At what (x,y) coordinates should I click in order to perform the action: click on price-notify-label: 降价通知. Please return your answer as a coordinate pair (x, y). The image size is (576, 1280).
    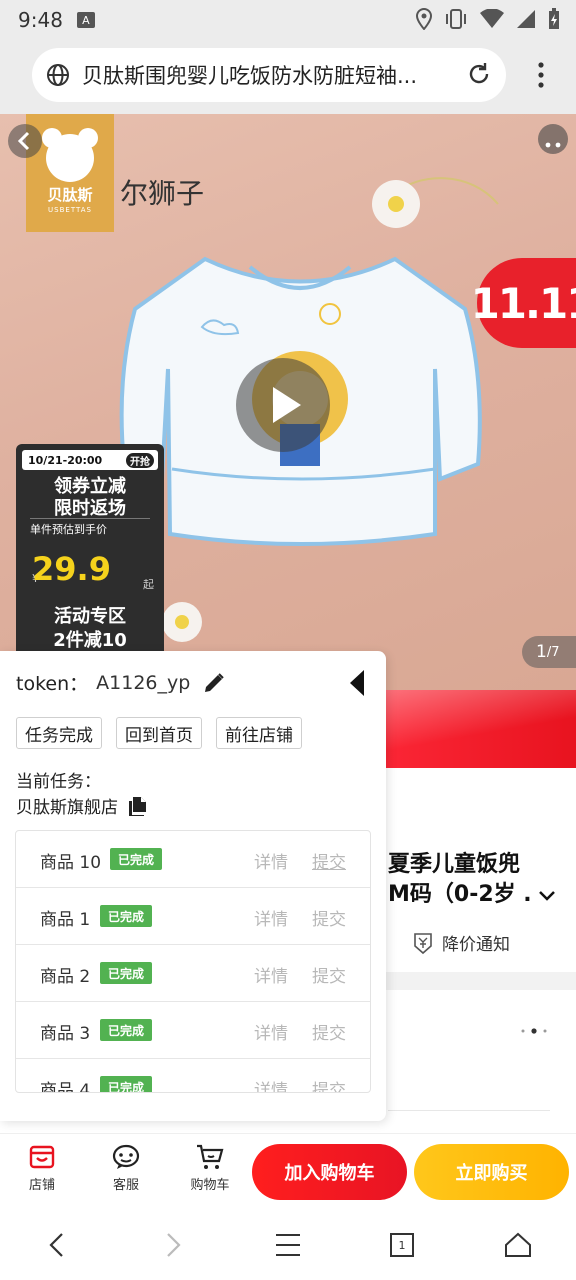
    Looking at the image, I should click on (476, 945).